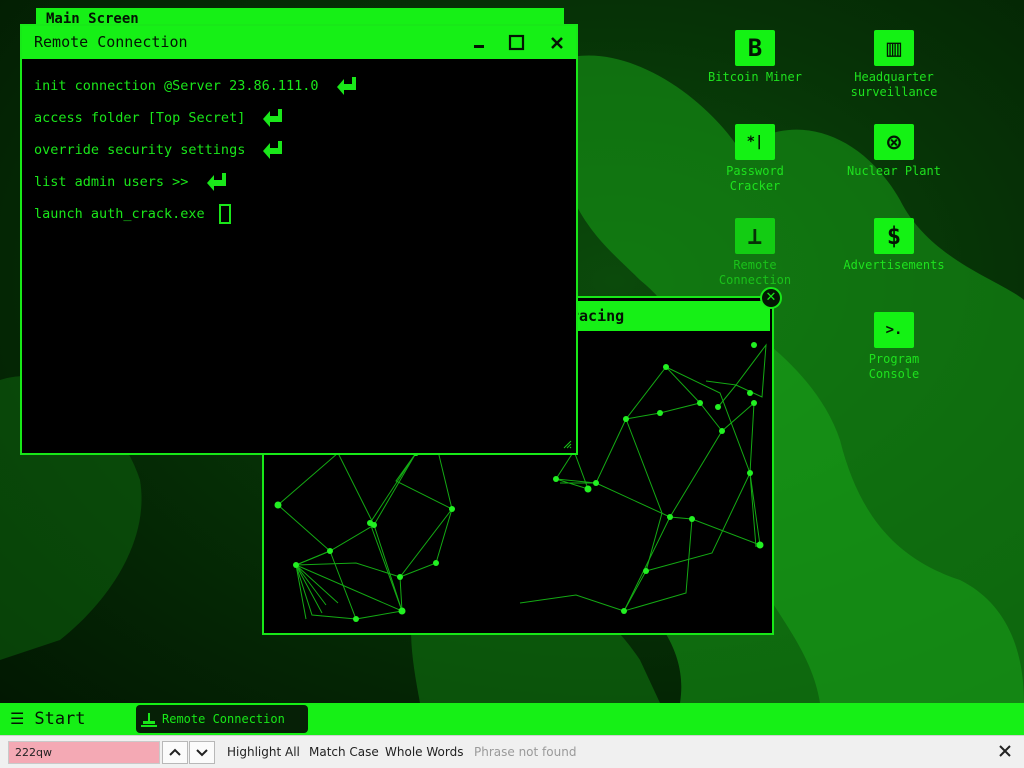  Describe the element at coordinates (512, 719) in the screenshot. I see `taskbar: ☰ Start Remote Connection` at that location.